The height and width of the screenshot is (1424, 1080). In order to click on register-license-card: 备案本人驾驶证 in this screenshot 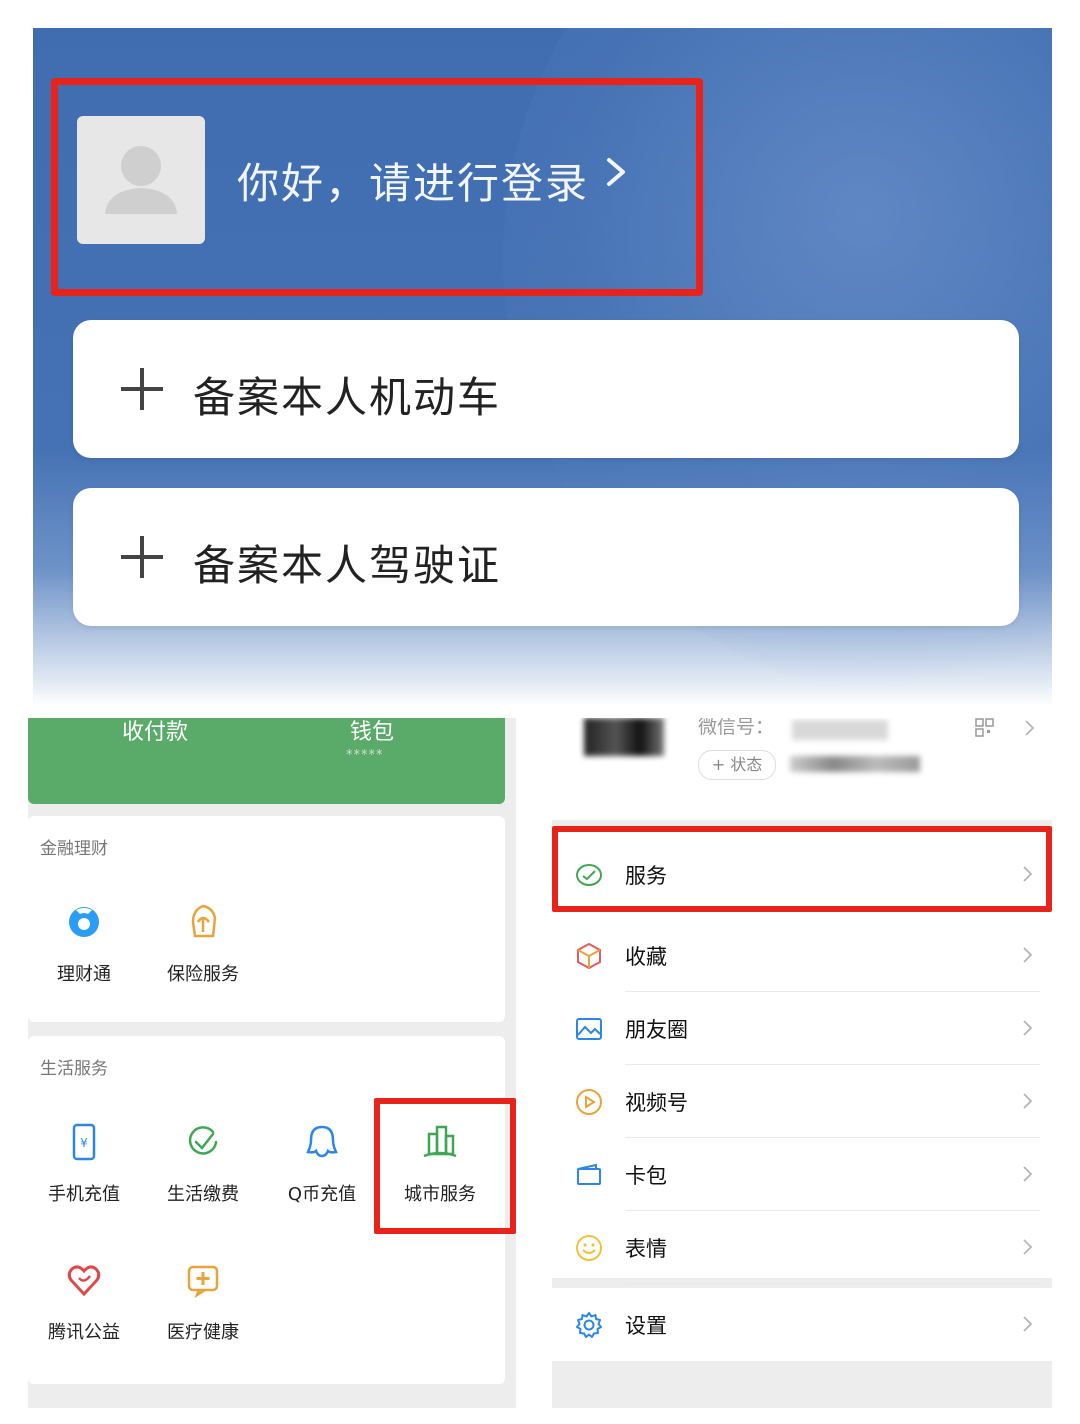, I will do `click(546, 557)`.